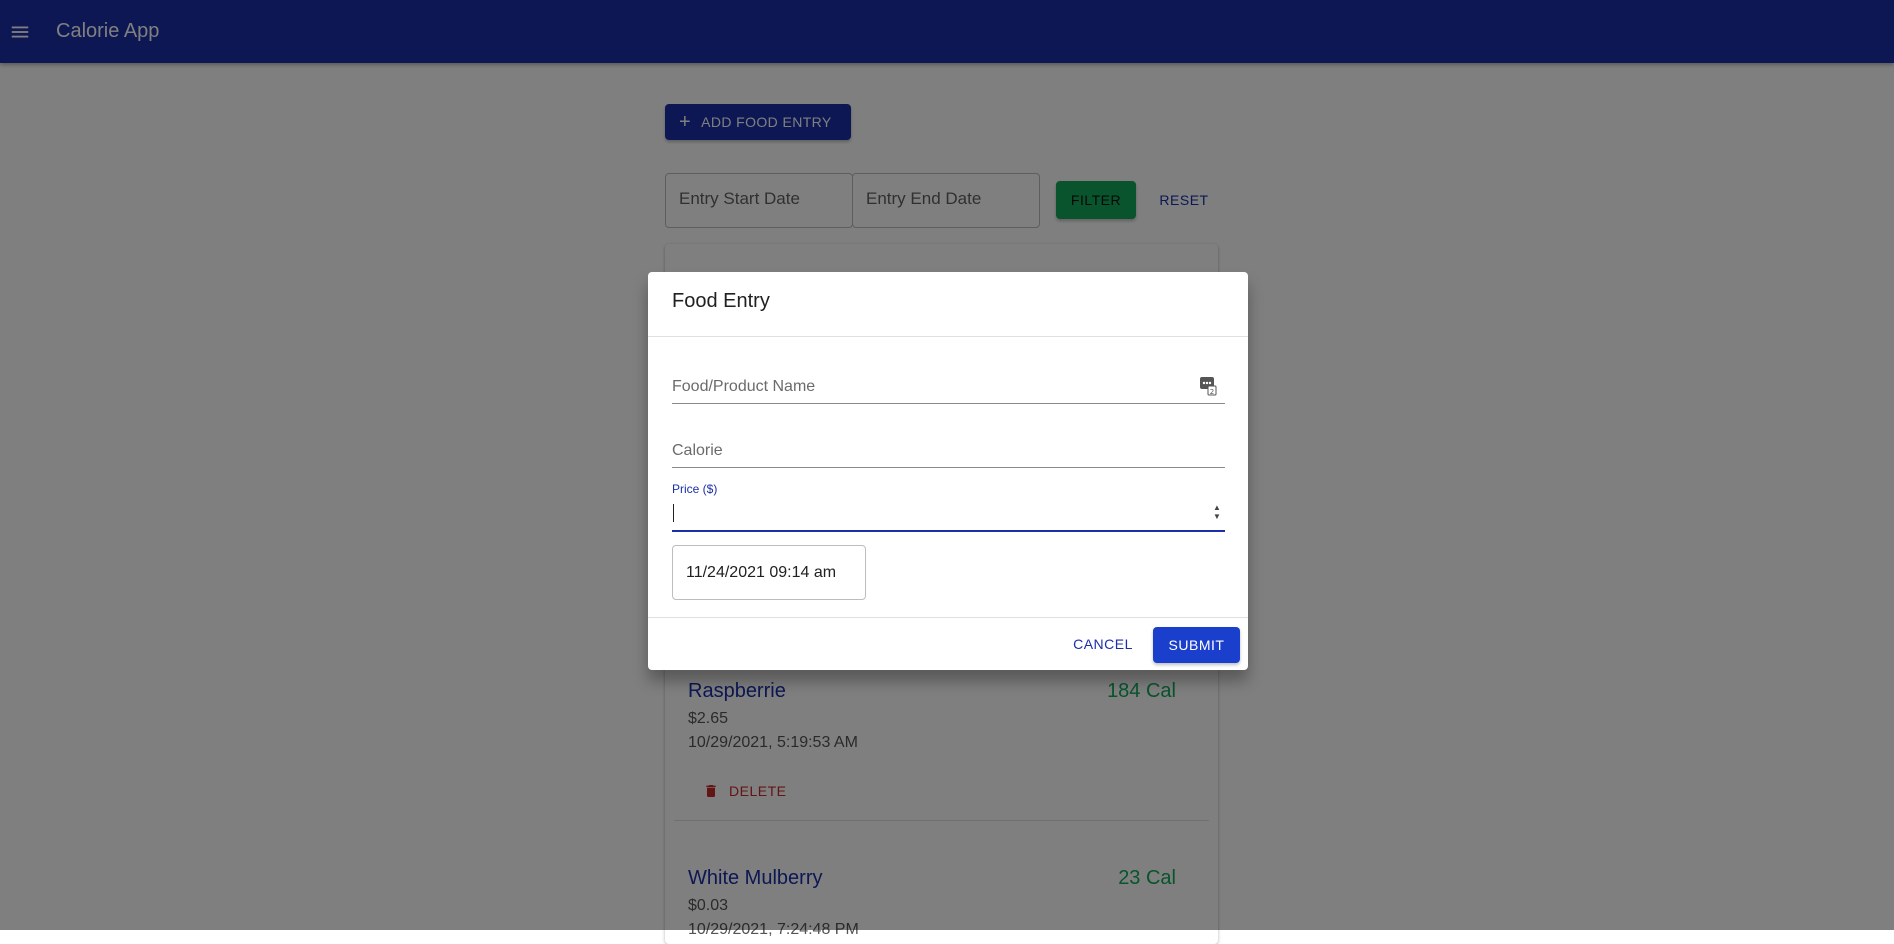  What do you see at coordinates (948, 386) in the screenshot?
I see `food-name-input: Food/Product Name 2` at bounding box center [948, 386].